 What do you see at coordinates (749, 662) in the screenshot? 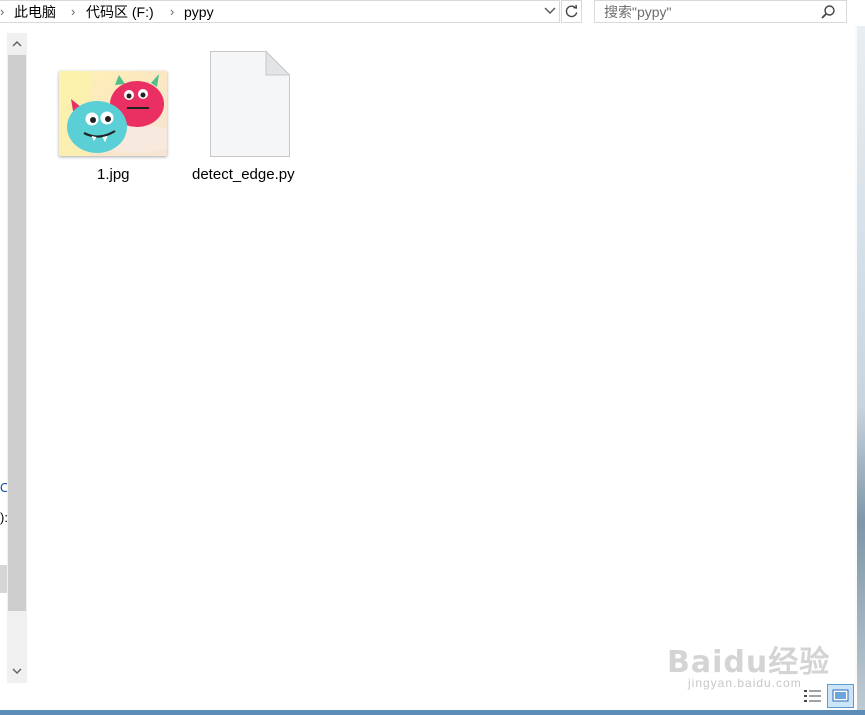
I see `watermark-logo: Baidu经验` at bounding box center [749, 662].